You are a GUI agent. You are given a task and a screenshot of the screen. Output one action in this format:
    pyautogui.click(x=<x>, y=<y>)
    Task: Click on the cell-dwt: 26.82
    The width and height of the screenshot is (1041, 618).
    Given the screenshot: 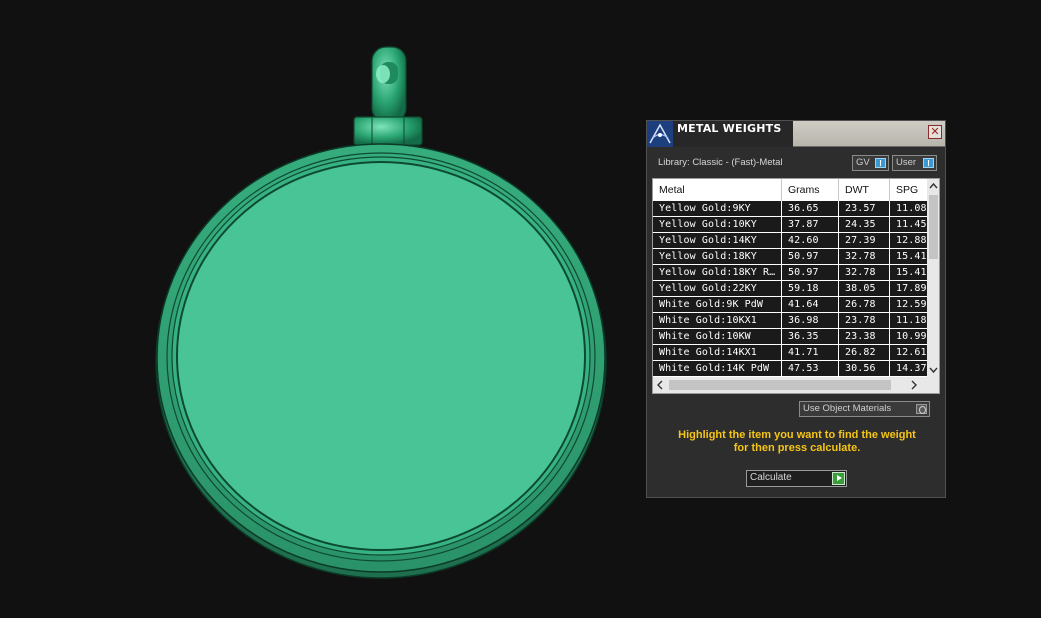 What is the action you would take?
    pyautogui.click(x=864, y=352)
    